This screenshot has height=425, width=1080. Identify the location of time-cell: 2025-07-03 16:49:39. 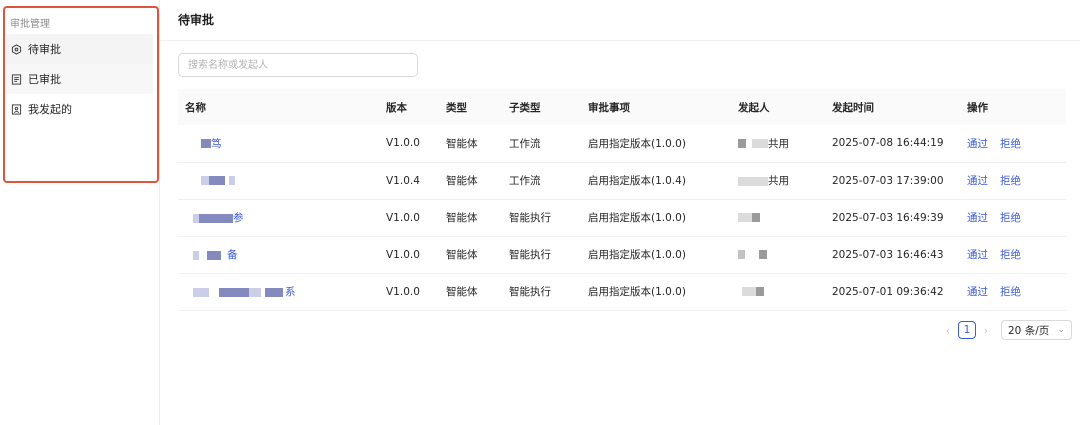
(892, 218).